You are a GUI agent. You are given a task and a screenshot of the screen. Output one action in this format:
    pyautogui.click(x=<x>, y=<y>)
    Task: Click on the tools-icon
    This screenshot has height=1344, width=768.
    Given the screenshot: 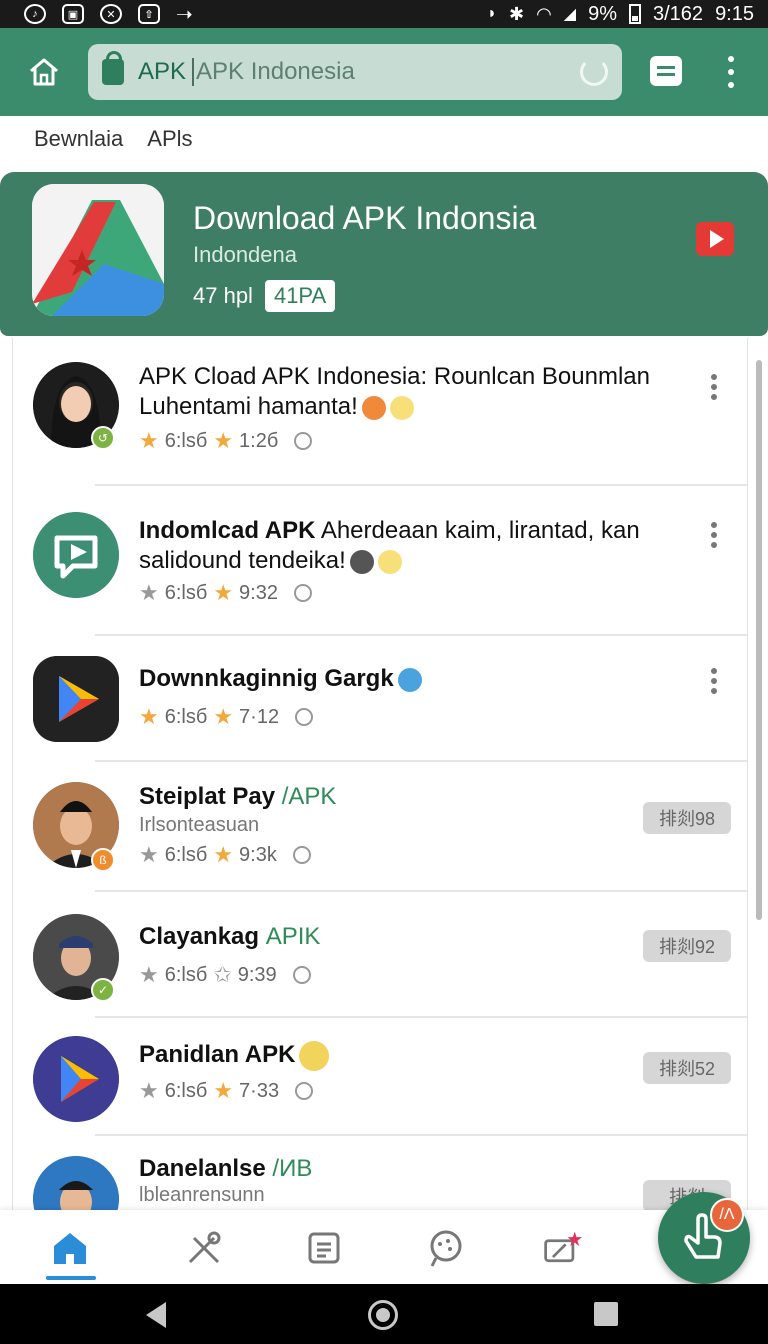 What is the action you would take?
    pyautogui.click(x=204, y=1247)
    